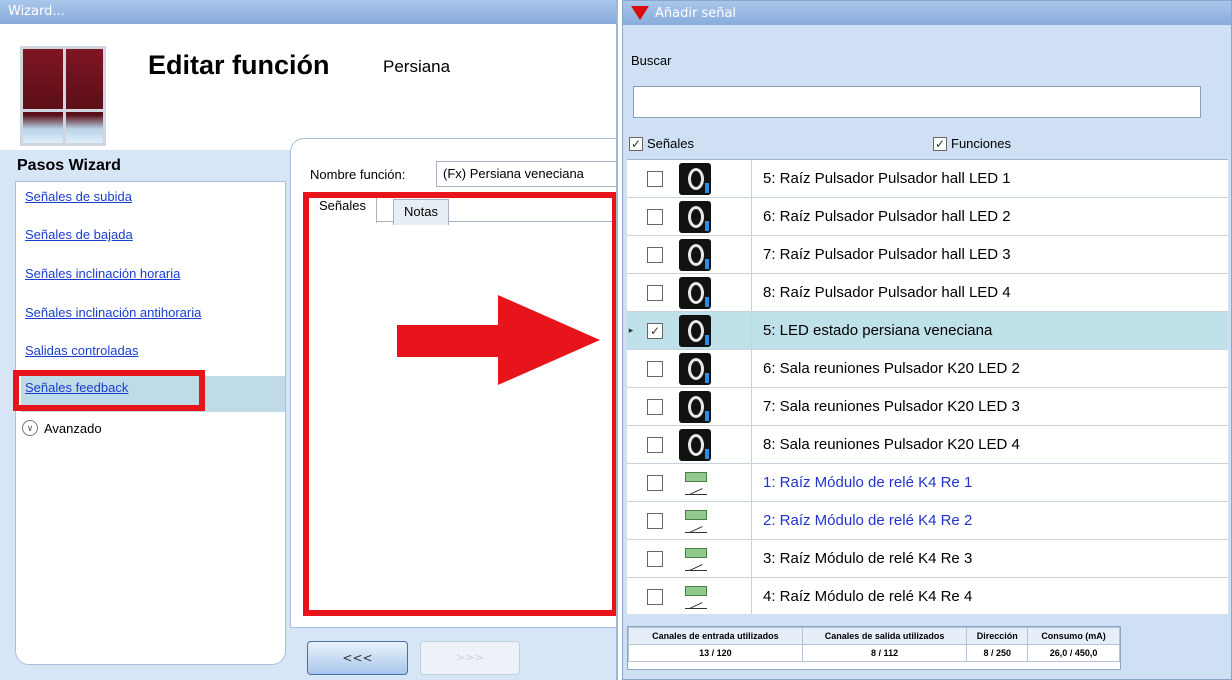  What do you see at coordinates (715, 653) in the screenshot?
I see `stats-value: 13 / 120` at bounding box center [715, 653].